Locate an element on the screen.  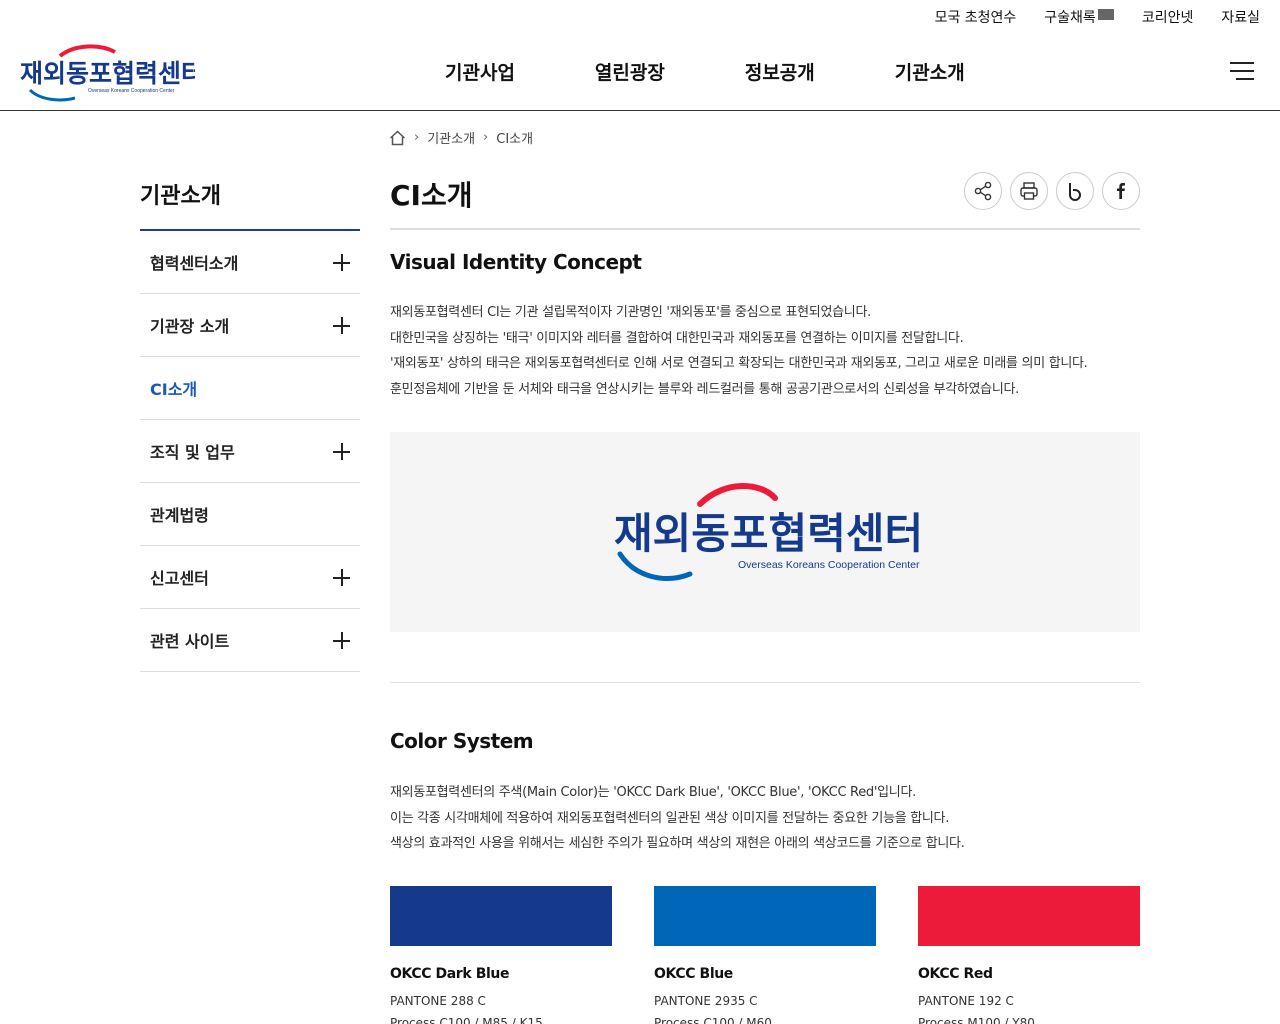
utility-bar: 모국 초청연수 구술채록 코리안넷 자료실 is located at coordinates (1097, 17).